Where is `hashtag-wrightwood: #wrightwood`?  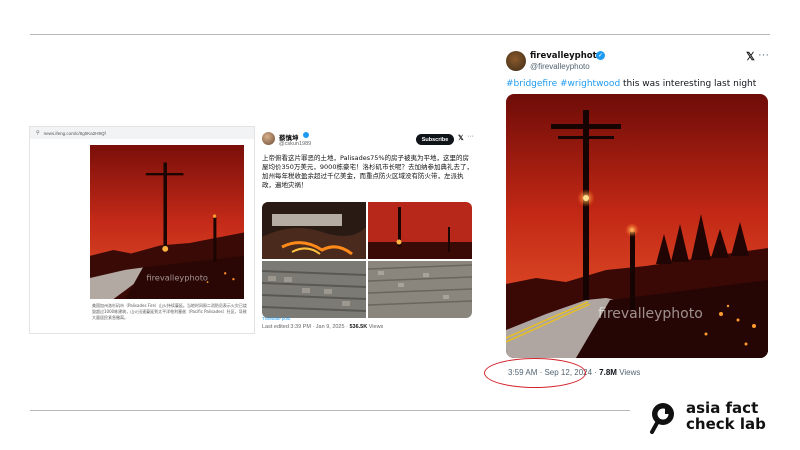
hashtag-wrightwood: #wrightwood is located at coordinates (590, 84).